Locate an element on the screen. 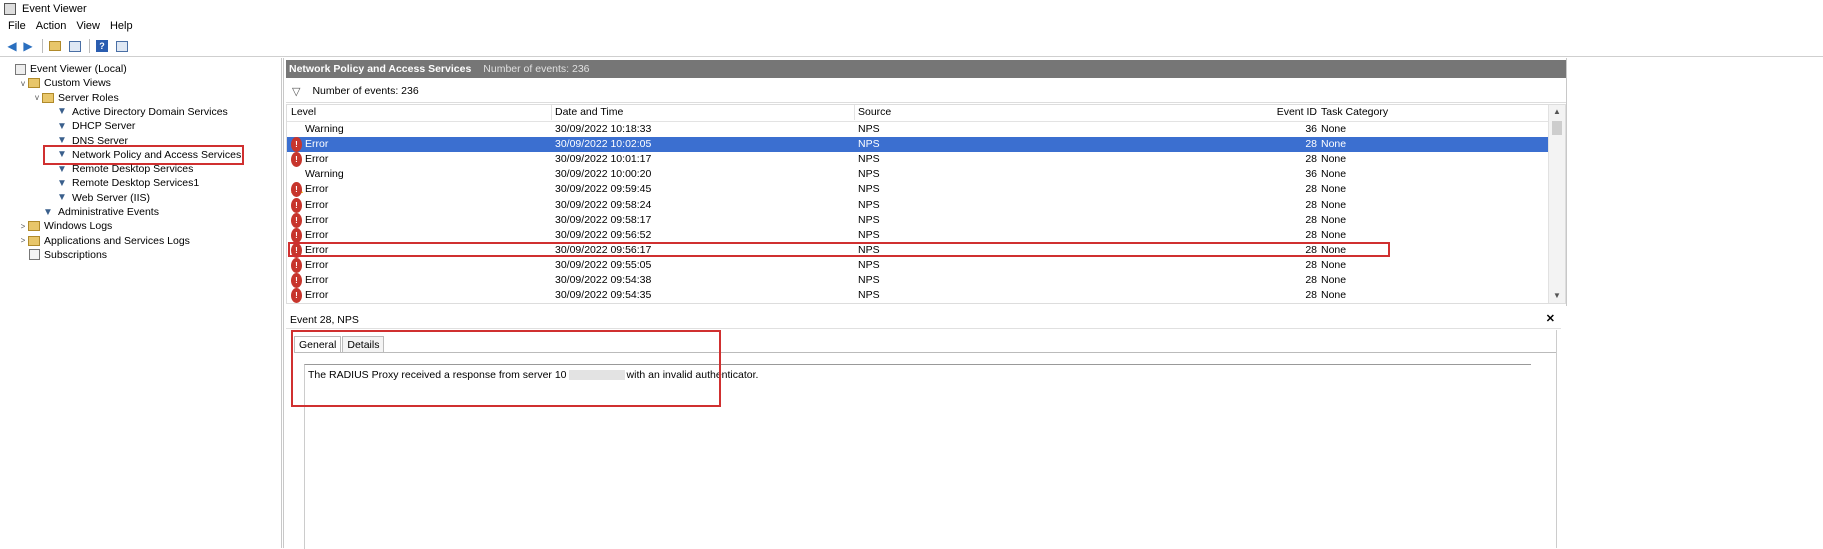  cell-date: 30/09/2022 09:56:52 is located at coordinates (603, 234).